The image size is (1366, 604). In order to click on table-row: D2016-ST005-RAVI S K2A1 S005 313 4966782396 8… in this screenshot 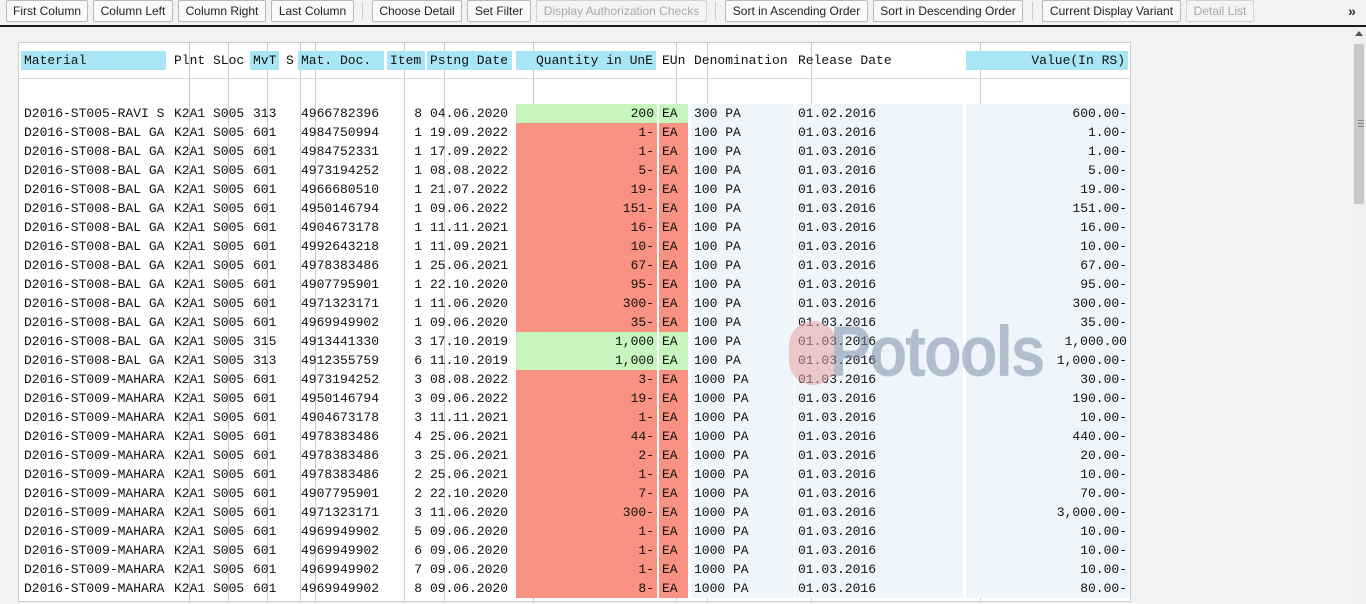, I will do `click(574, 113)`.